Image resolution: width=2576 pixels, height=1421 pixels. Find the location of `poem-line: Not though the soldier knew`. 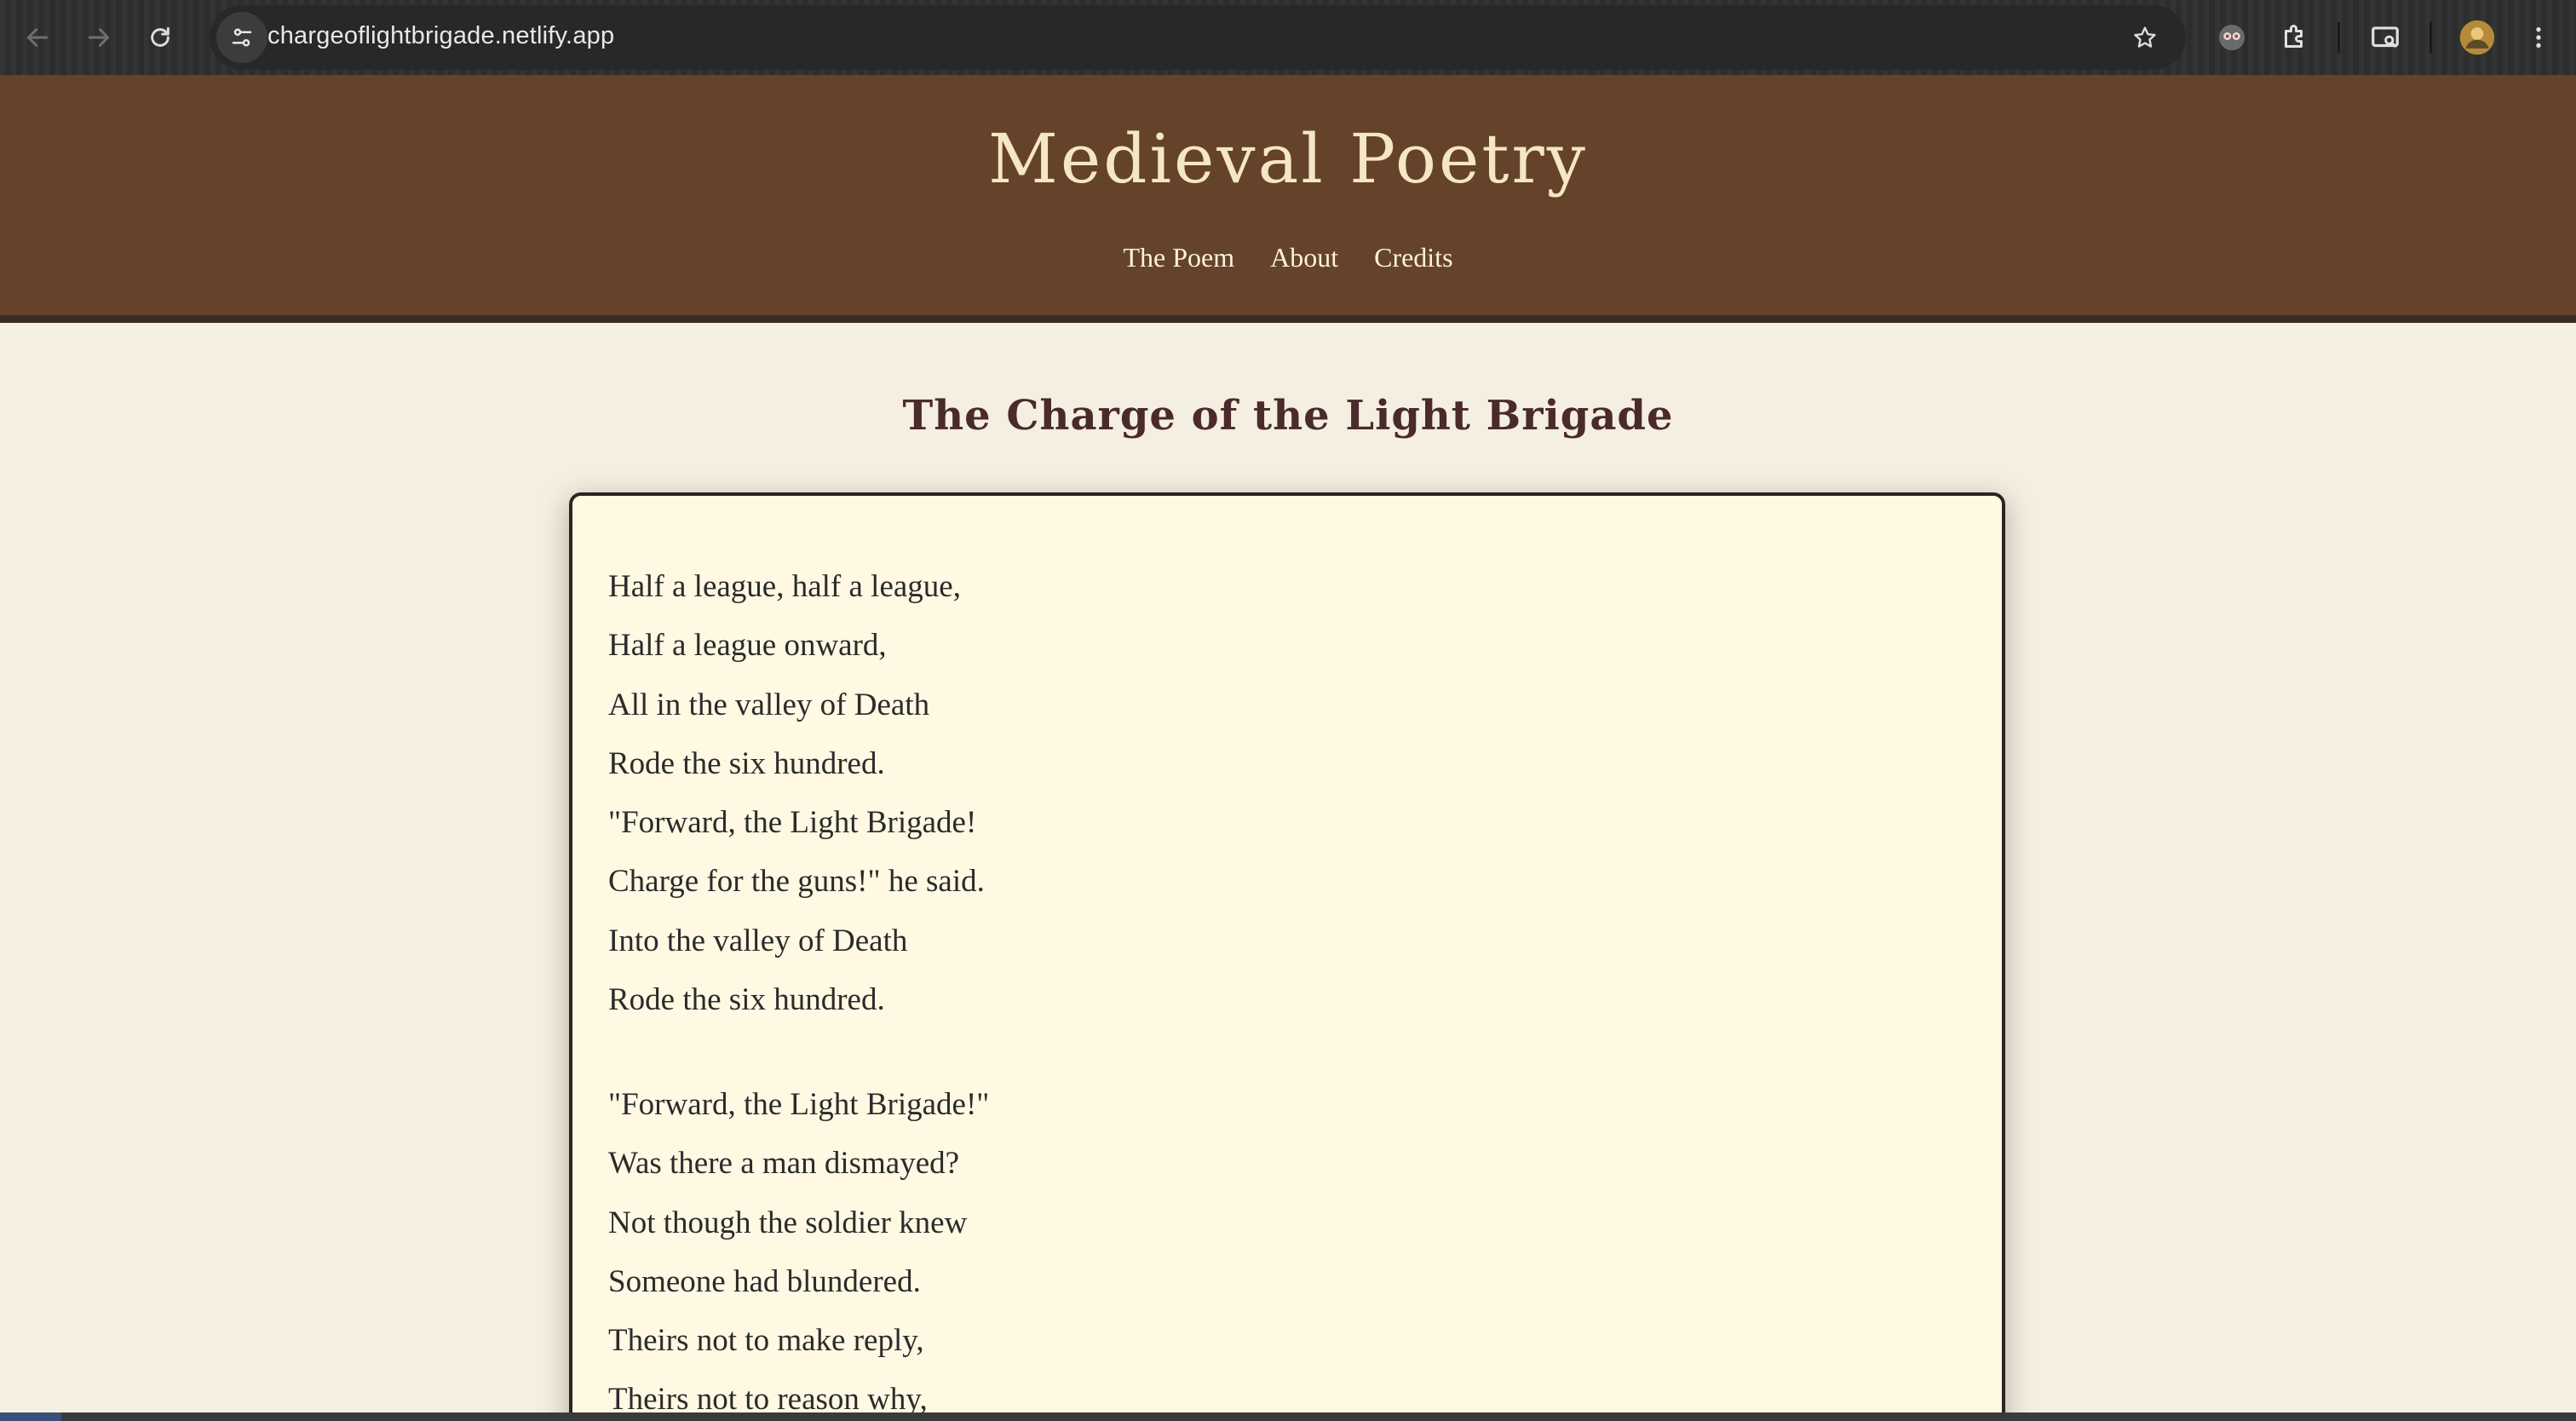

poem-line: Not though the soldier knew is located at coordinates (788, 1222).